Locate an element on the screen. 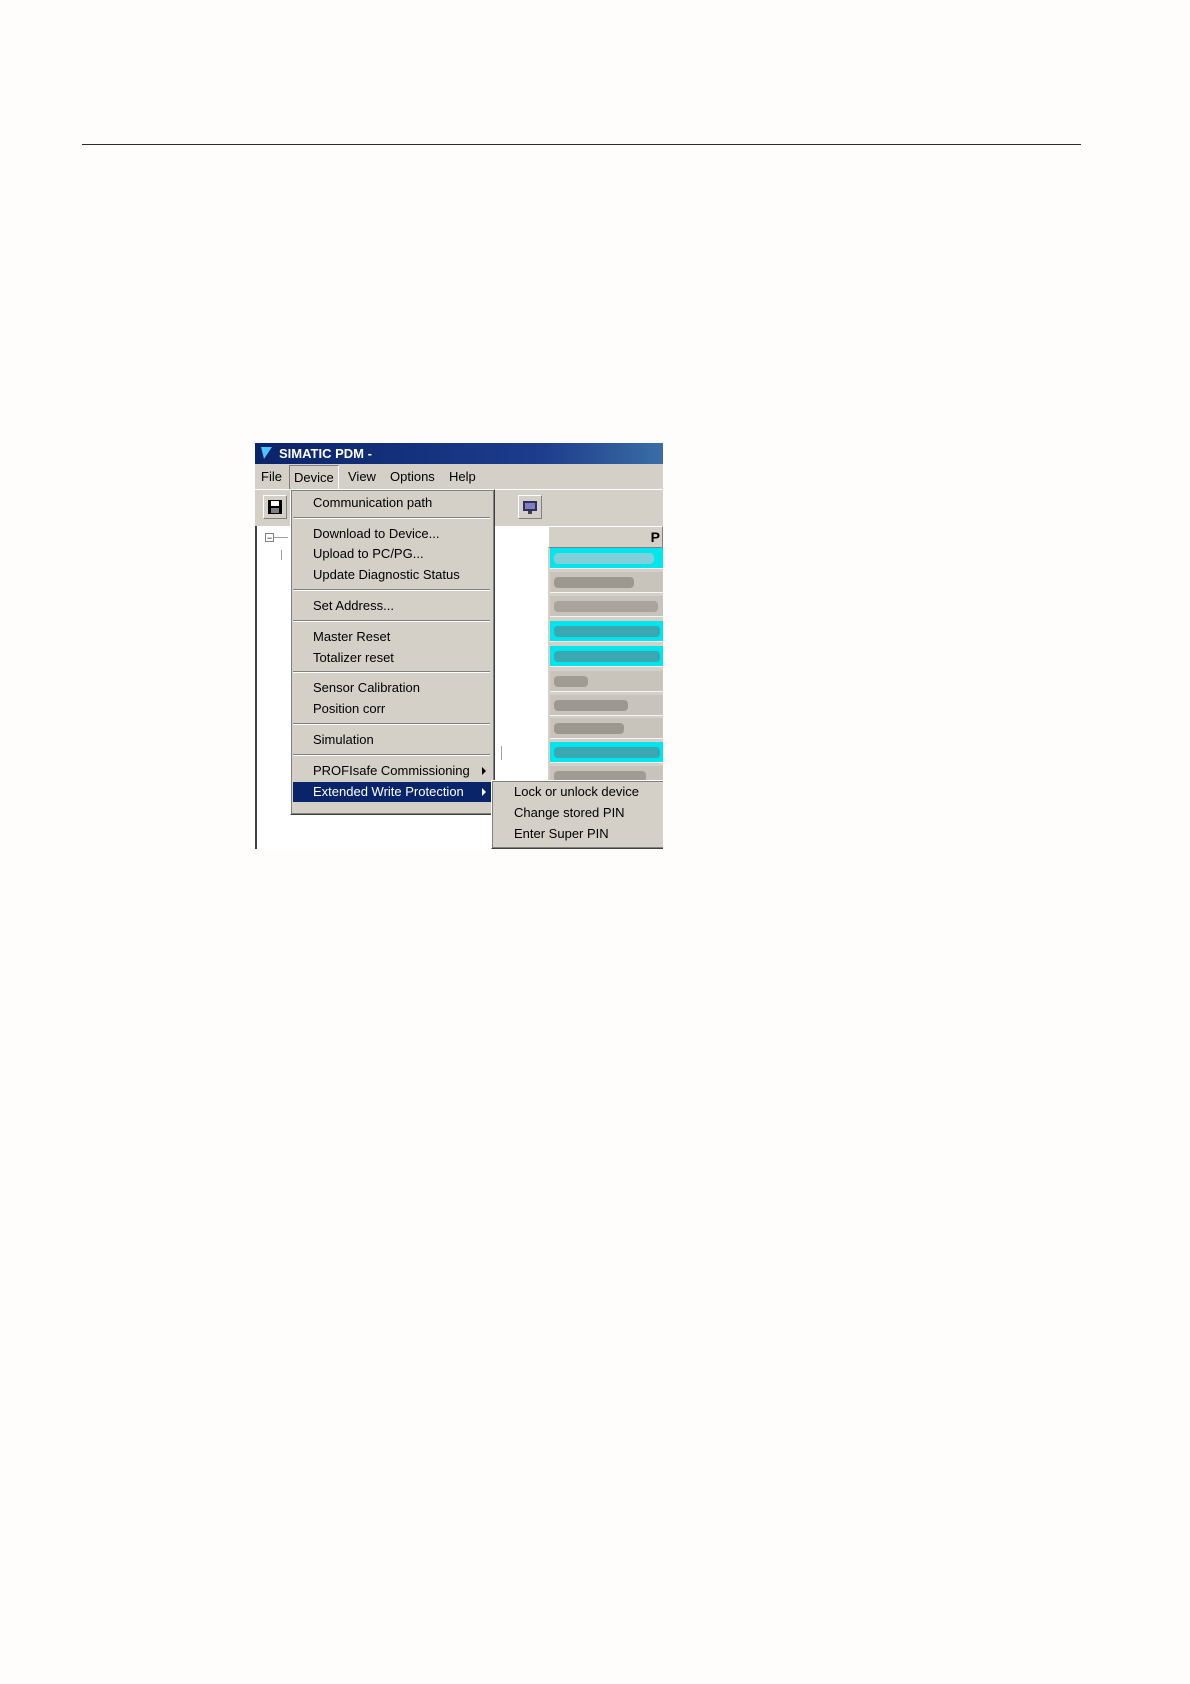 The image size is (1190, 1684). menu-item-label: Extended Write Protection is located at coordinates (388, 791).